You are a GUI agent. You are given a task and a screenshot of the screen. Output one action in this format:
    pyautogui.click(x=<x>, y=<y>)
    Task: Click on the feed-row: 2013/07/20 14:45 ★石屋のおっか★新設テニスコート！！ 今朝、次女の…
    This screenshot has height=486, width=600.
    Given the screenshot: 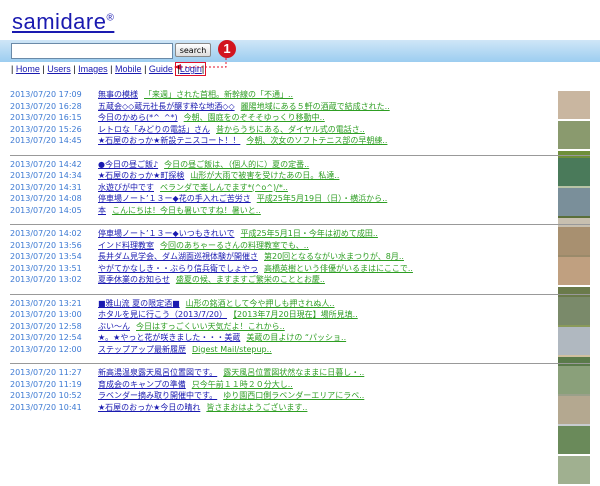 What is the action you would take?
    pyautogui.click(x=284, y=141)
    